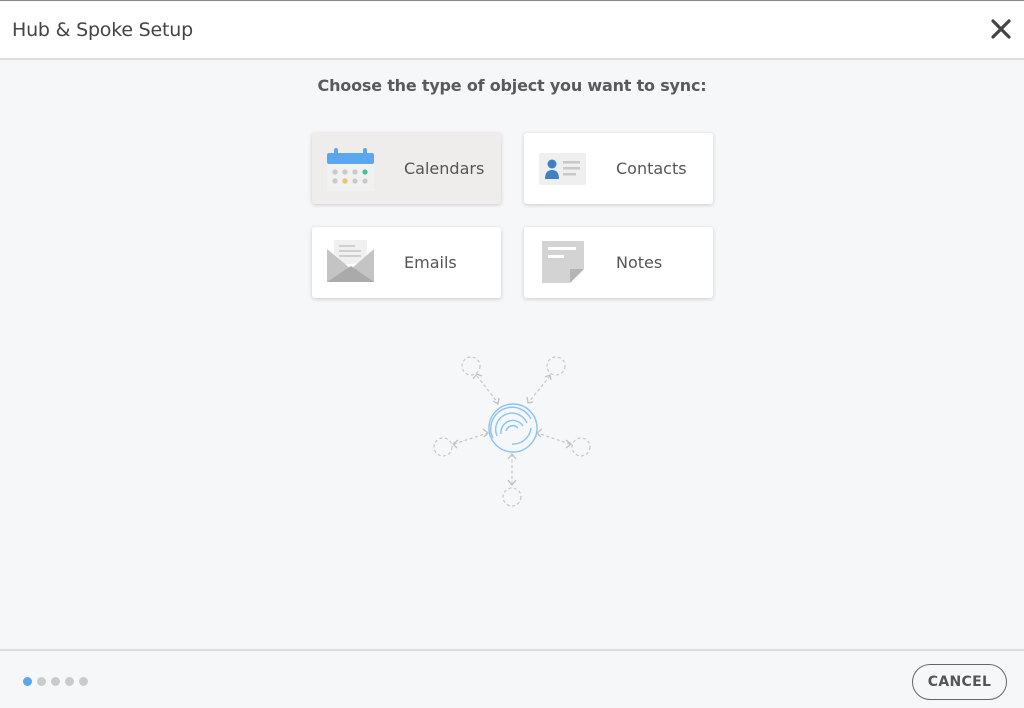 This screenshot has height=708, width=1024. I want to click on option-contacts: Contacts, so click(618, 168).